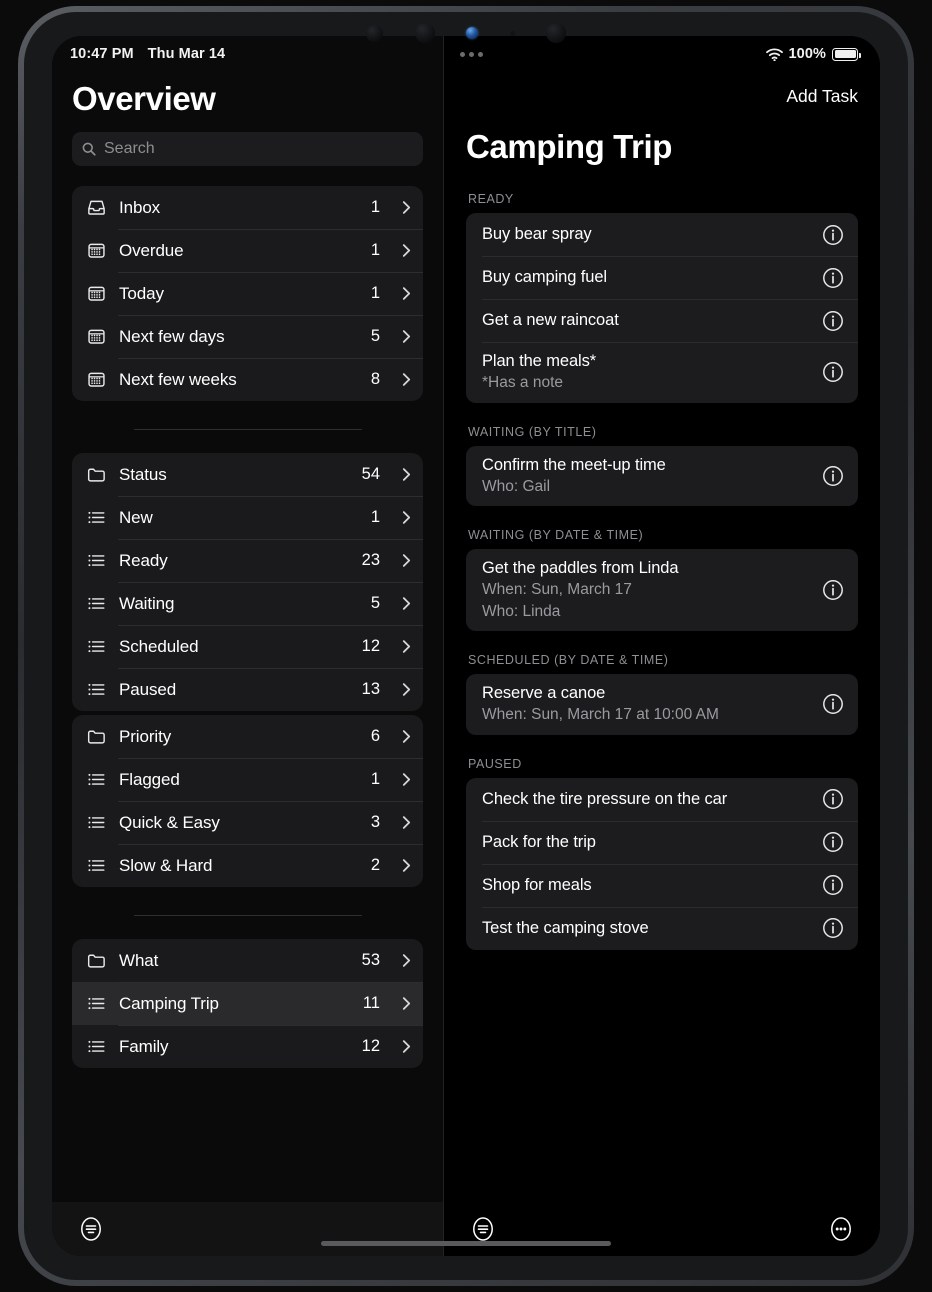 The image size is (932, 1292). I want to click on task-row: Buy camping fuel, so click(662, 277).